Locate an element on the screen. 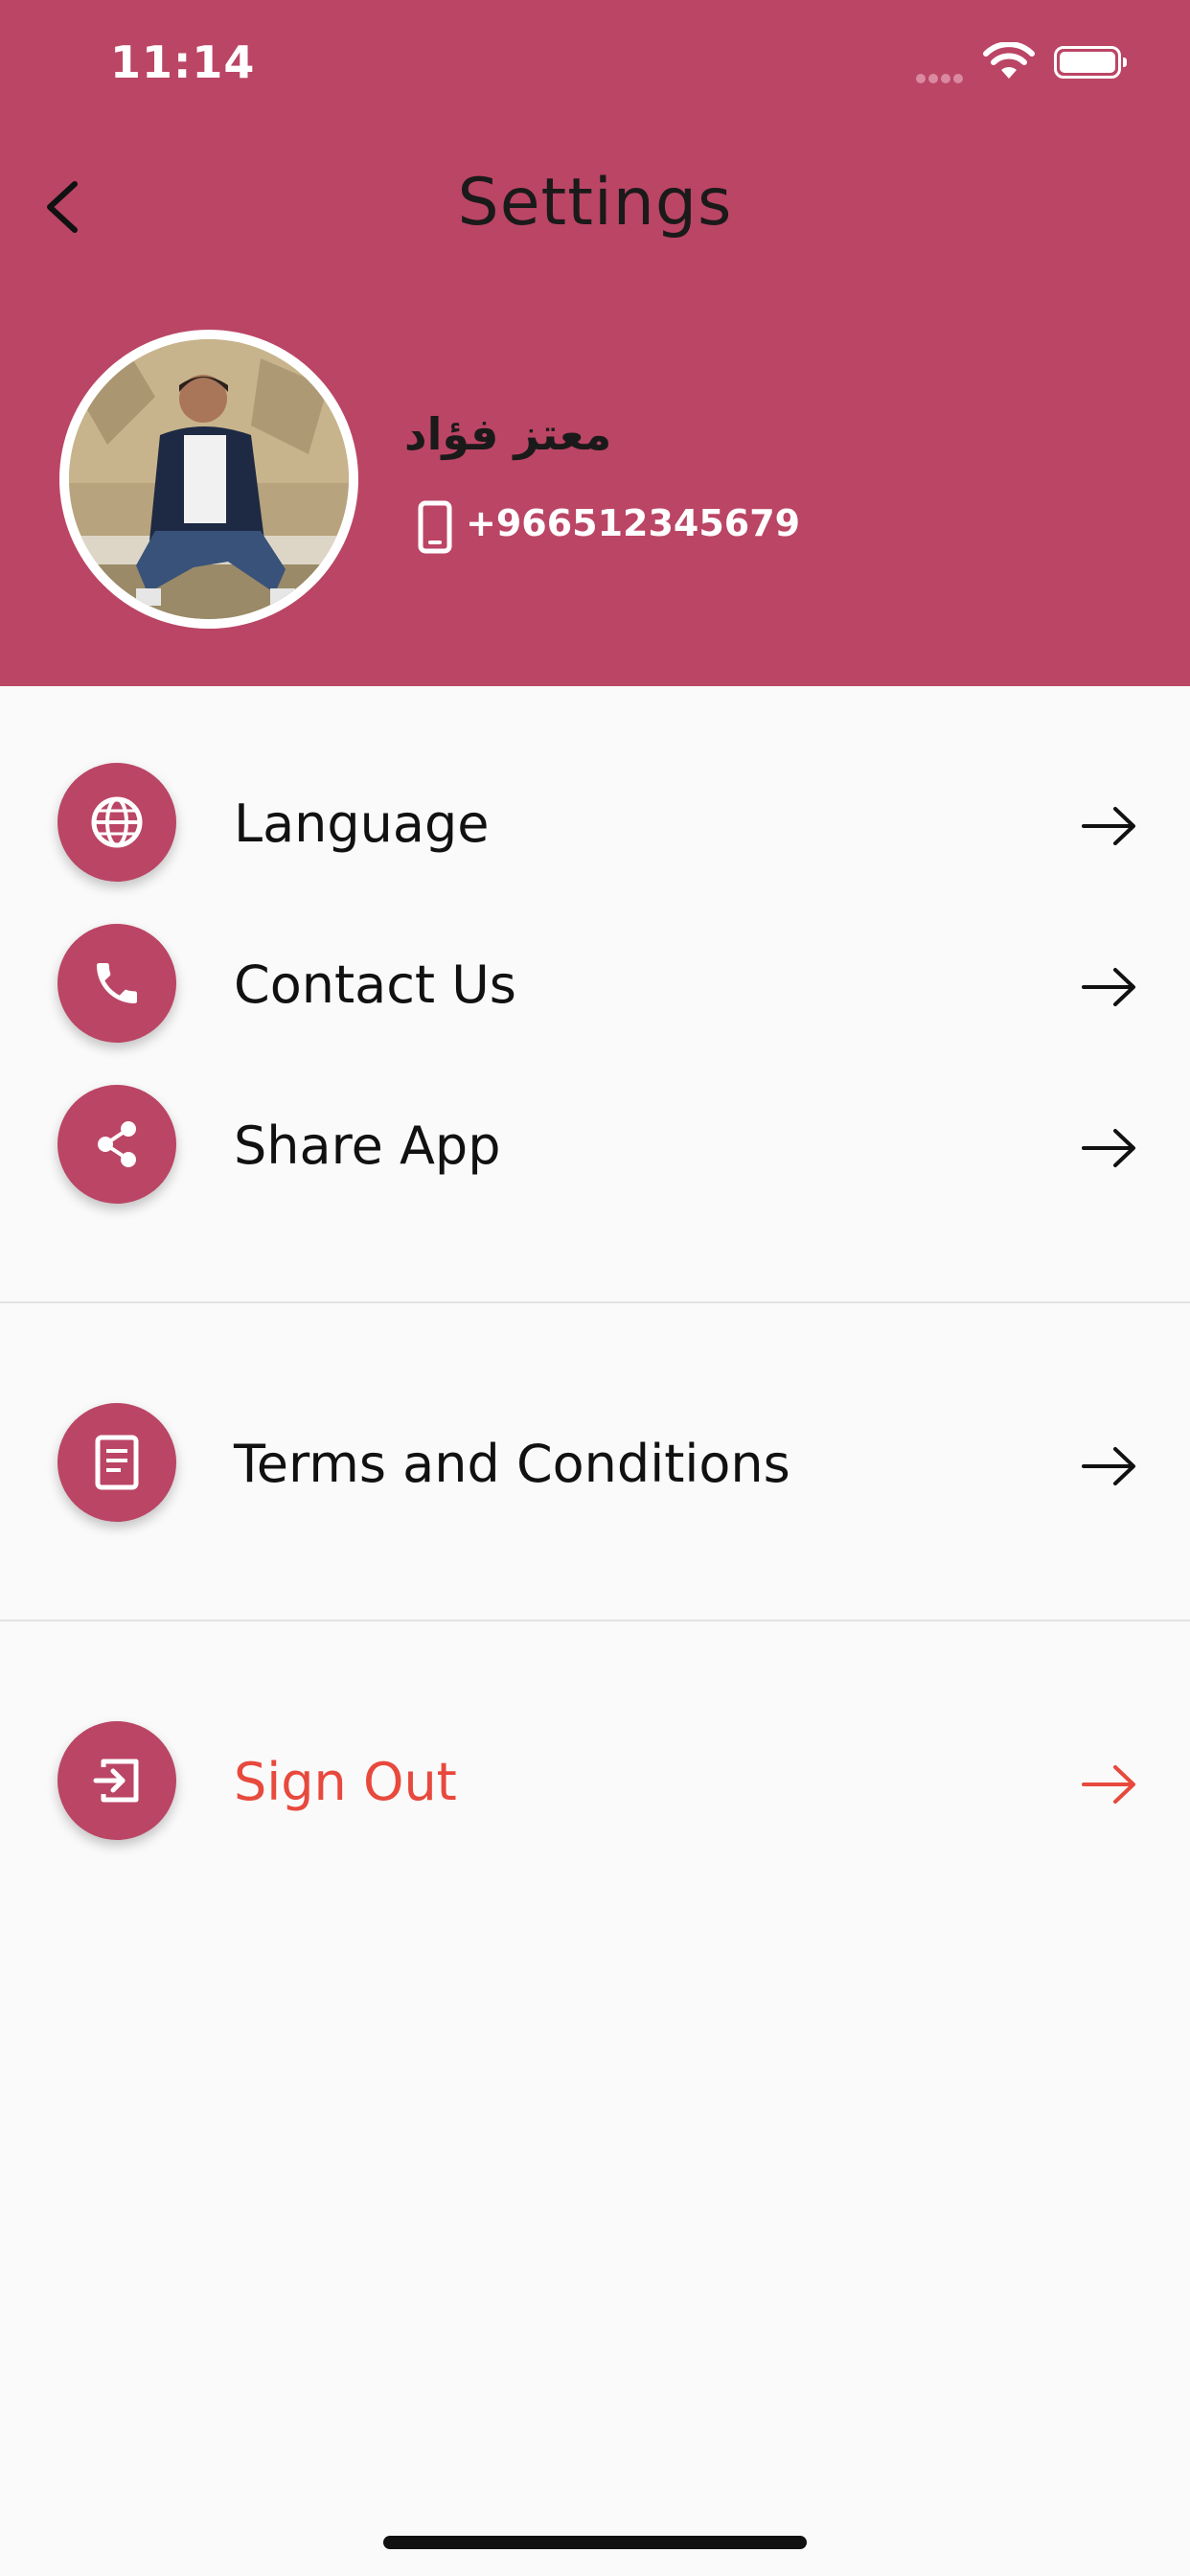 The image size is (1190, 2576). menu-item-label: Contact Us is located at coordinates (375, 985).